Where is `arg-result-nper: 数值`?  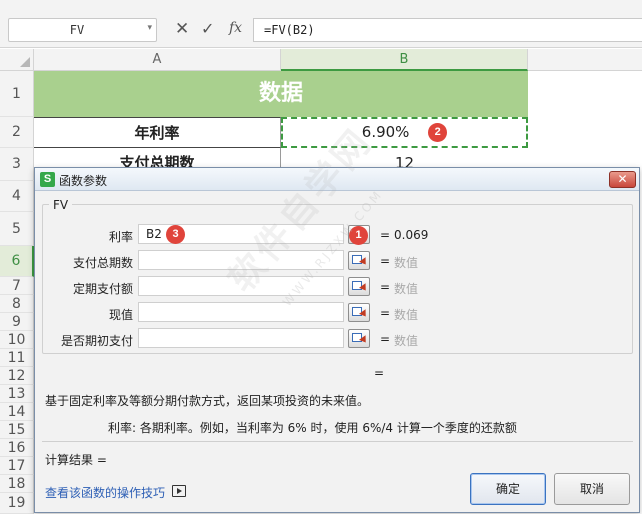 arg-result-nper: 数值 is located at coordinates (406, 263).